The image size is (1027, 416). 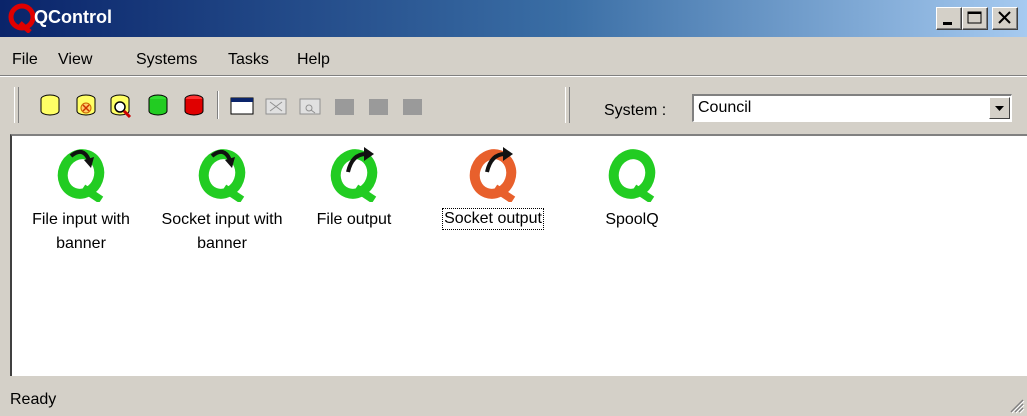 What do you see at coordinates (632, 219) in the screenshot?
I see `item-label: SpoolQ` at bounding box center [632, 219].